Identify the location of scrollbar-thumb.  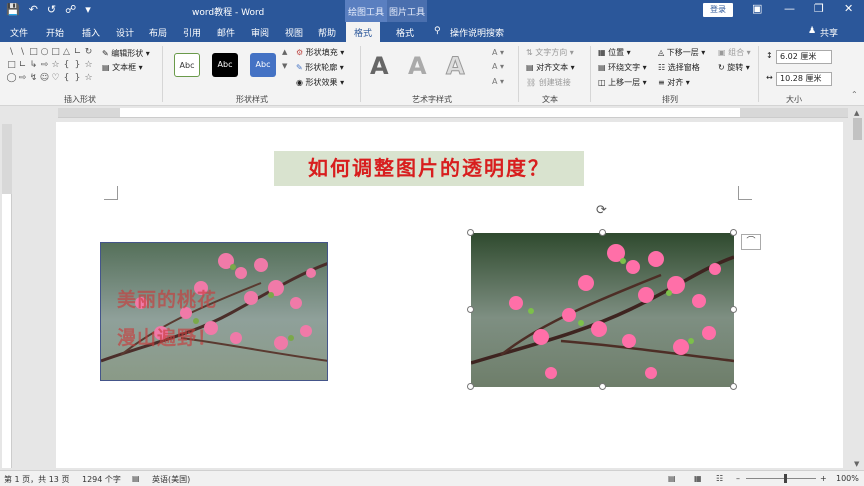
(857, 129).